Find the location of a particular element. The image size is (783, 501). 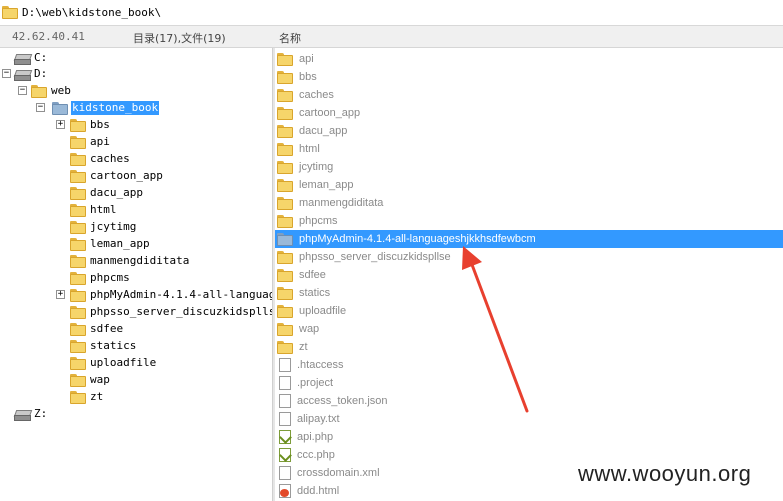

tree-node: manmengdiditata is located at coordinates (130, 261).